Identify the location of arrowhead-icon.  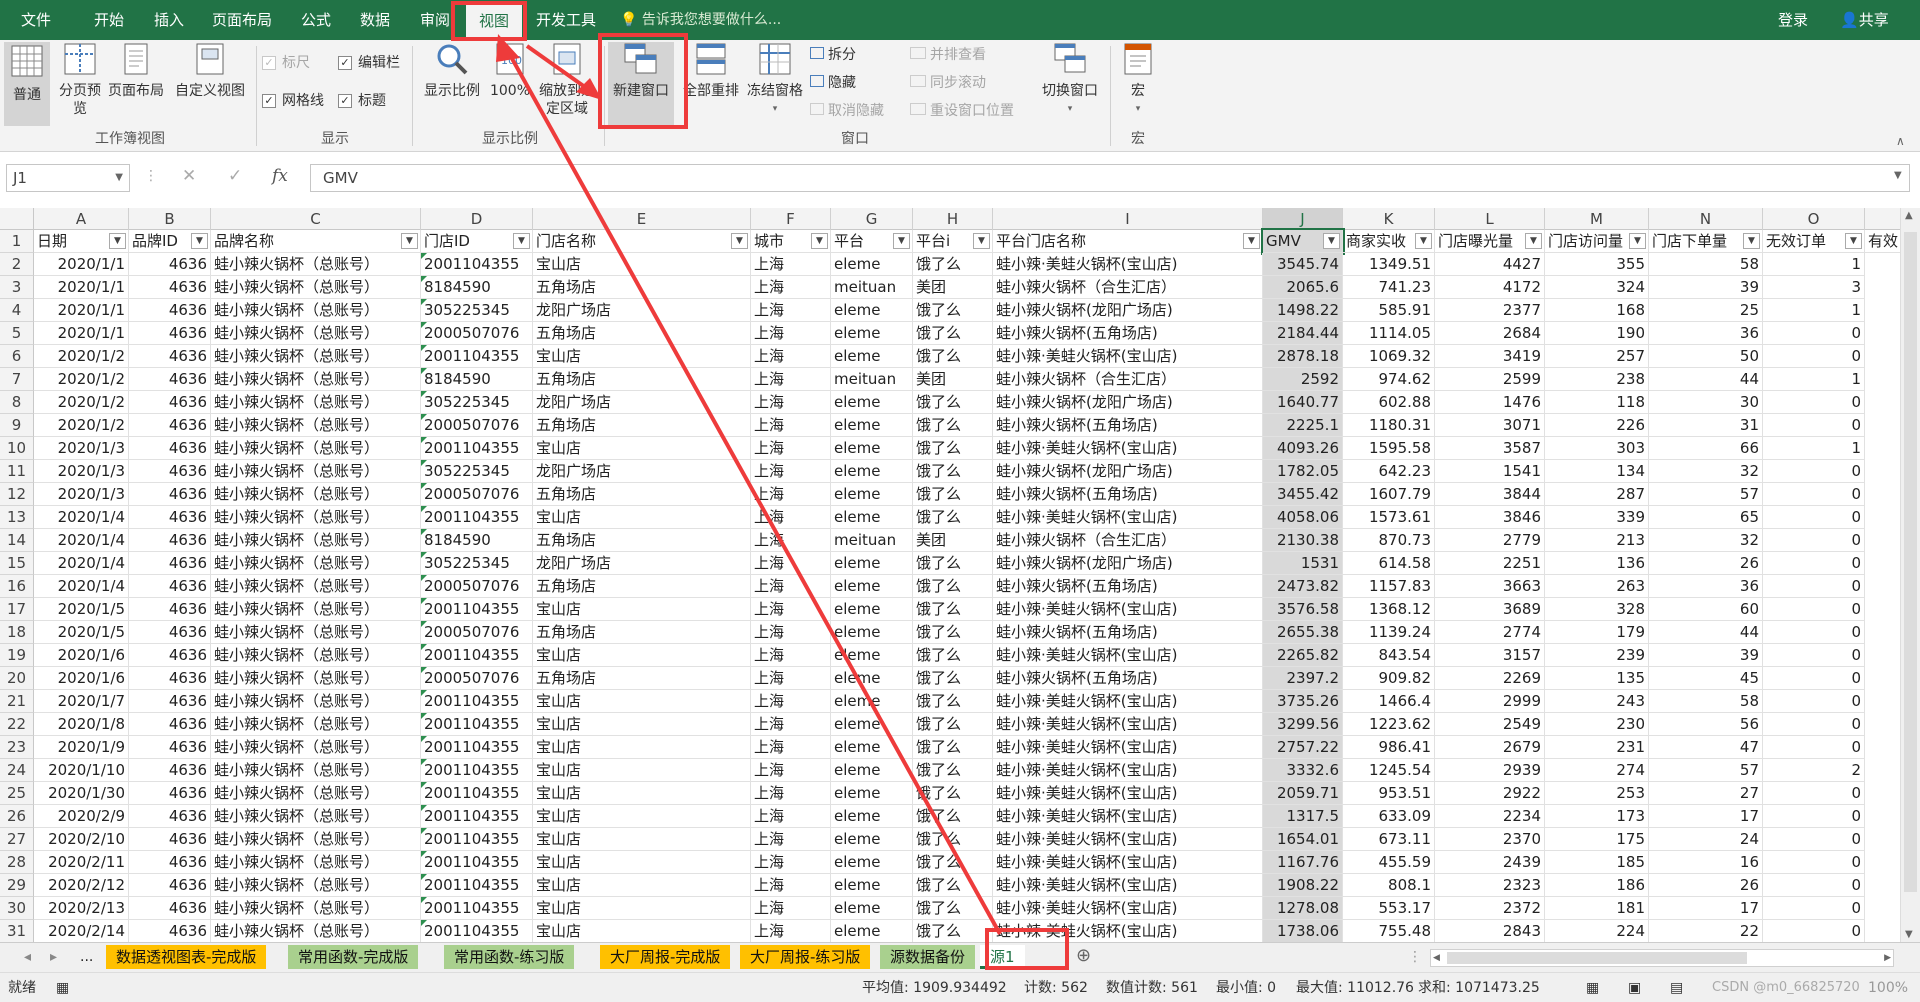
(508, 48).